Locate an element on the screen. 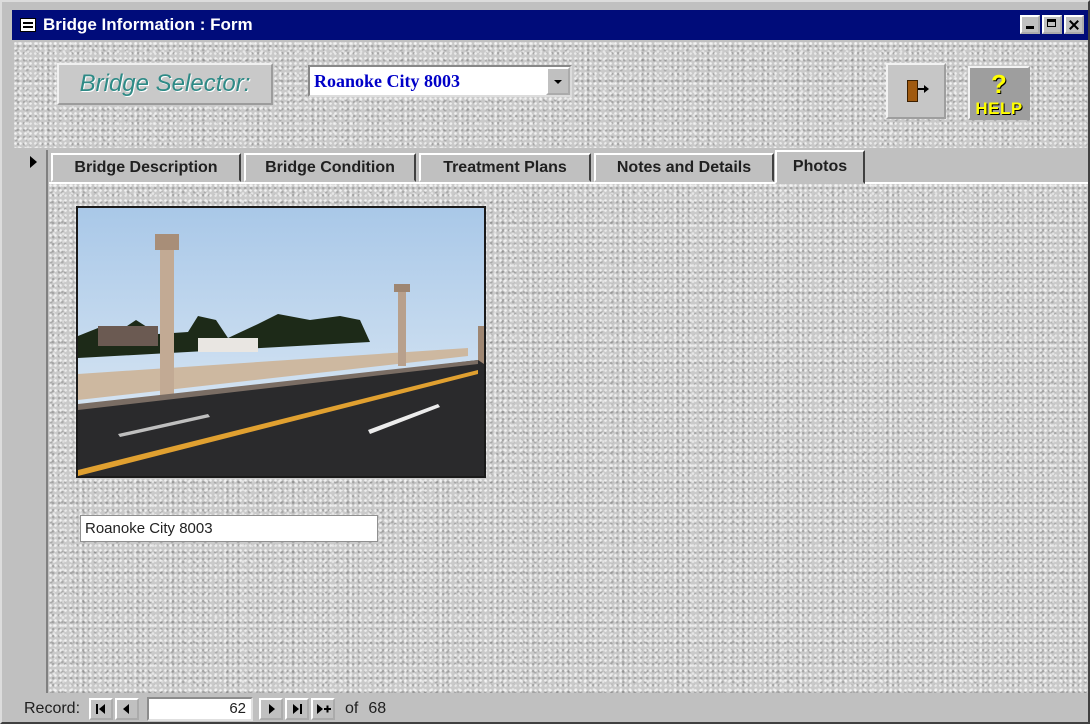  first-record-icon is located at coordinates (101, 708).